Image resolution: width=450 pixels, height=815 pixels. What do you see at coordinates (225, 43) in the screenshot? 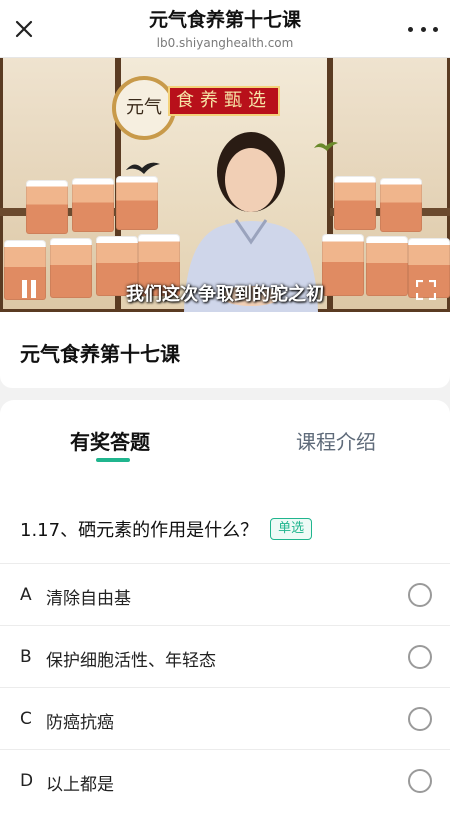
I see `page-url: lb0.shiyanghealth.com` at bounding box center [225, 43].